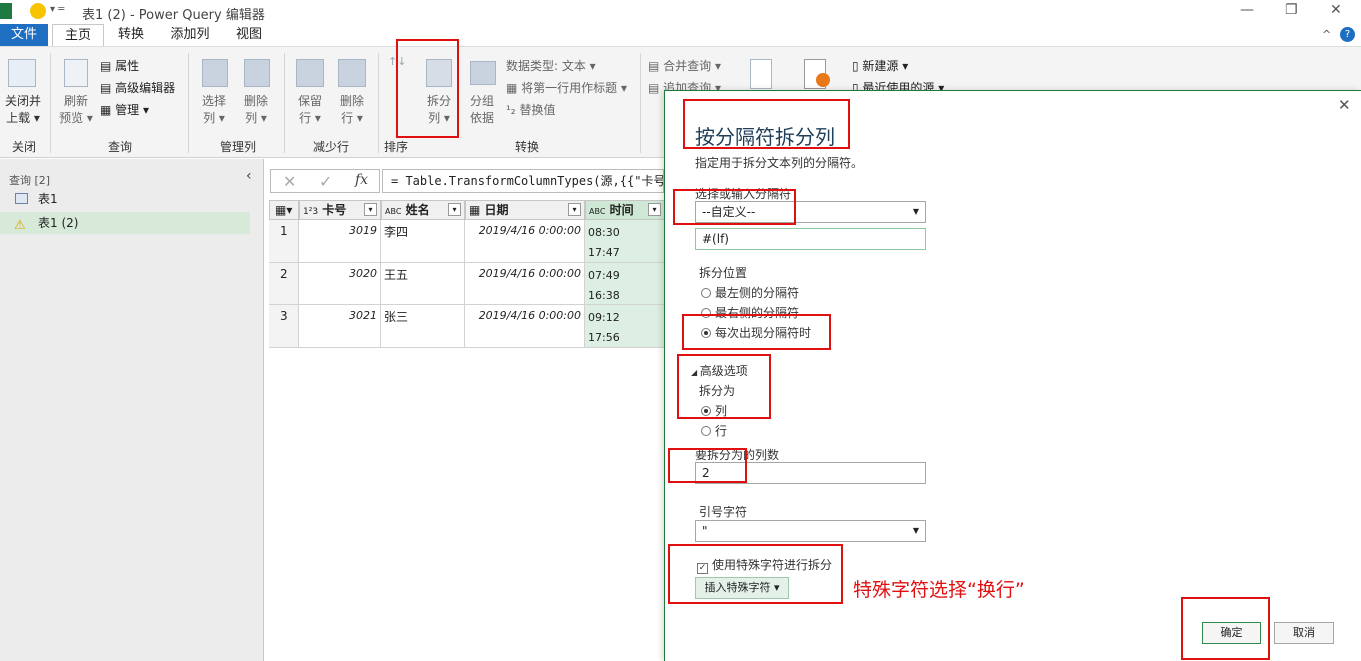 The width and height of the screenshot is (1361, 661). Describe the element at coordinates (482, 110) in the screenshot. I see `group-by-button: 分组 依据` at that location.